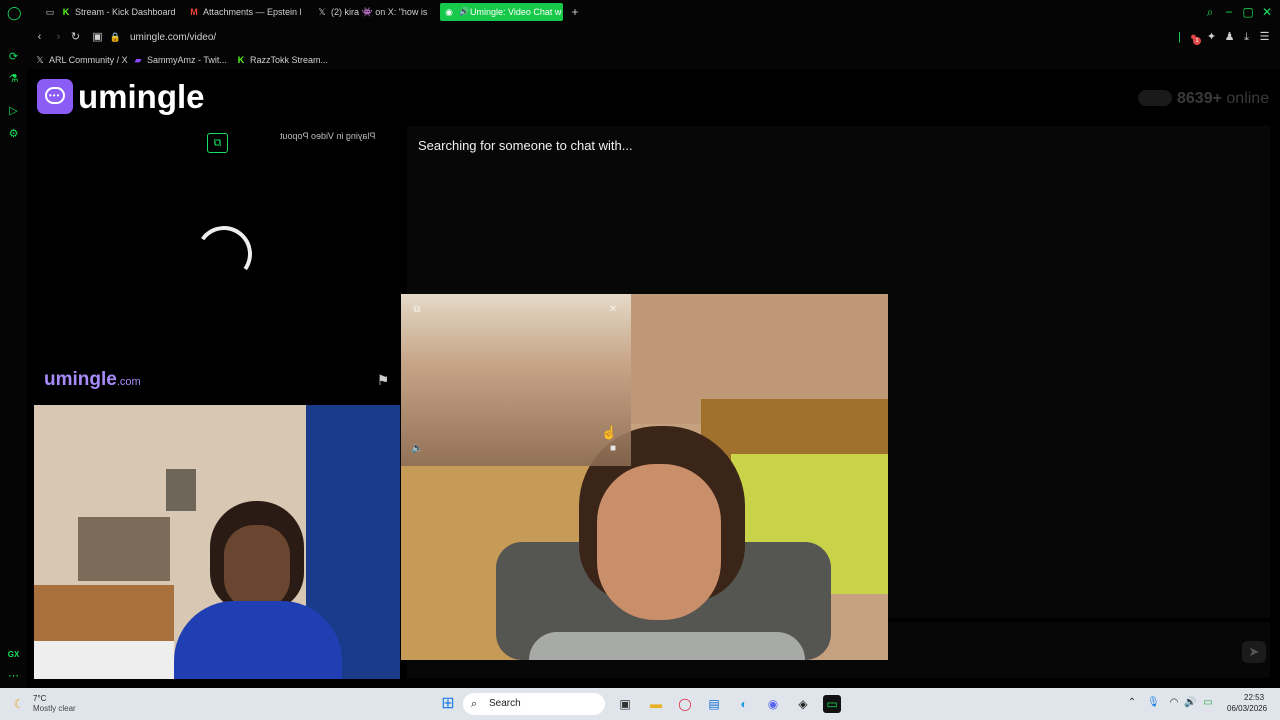 Image resolution: width=1280 pixels, height=720 pixels. I want to click on tab-gmail-attachments: M Attachments — Epstein Em, so click(243, 12).